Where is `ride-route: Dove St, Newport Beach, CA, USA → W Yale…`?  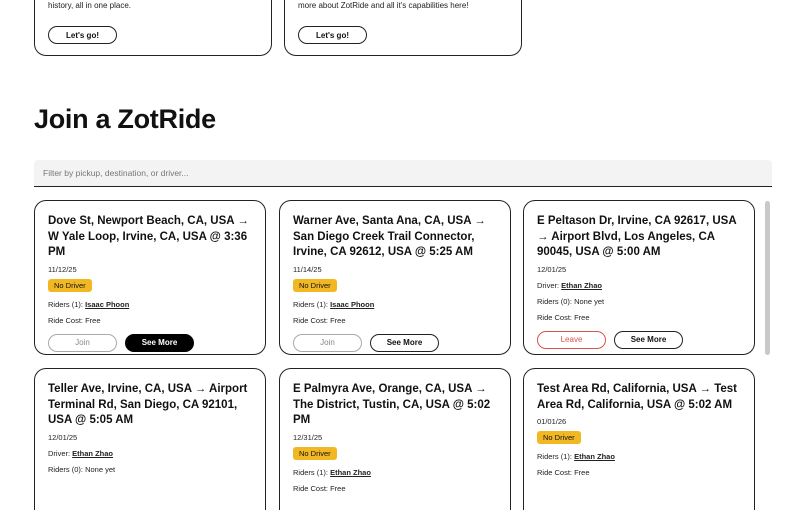 ride-route: Dove St, Newport Beach, CA, USA → W Yale… is located at coordinates (148, 236).